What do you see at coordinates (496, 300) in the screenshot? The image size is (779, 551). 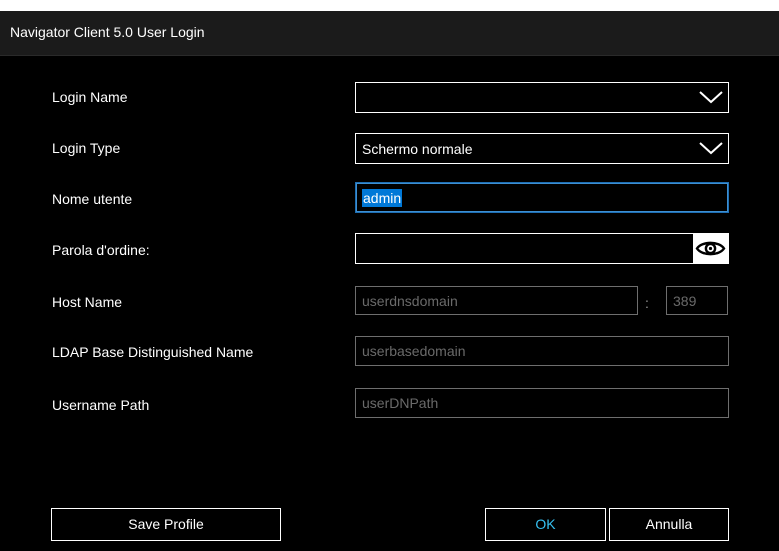 I see `host-name-input: userdnsdomain` at bounding box center [496, 300].